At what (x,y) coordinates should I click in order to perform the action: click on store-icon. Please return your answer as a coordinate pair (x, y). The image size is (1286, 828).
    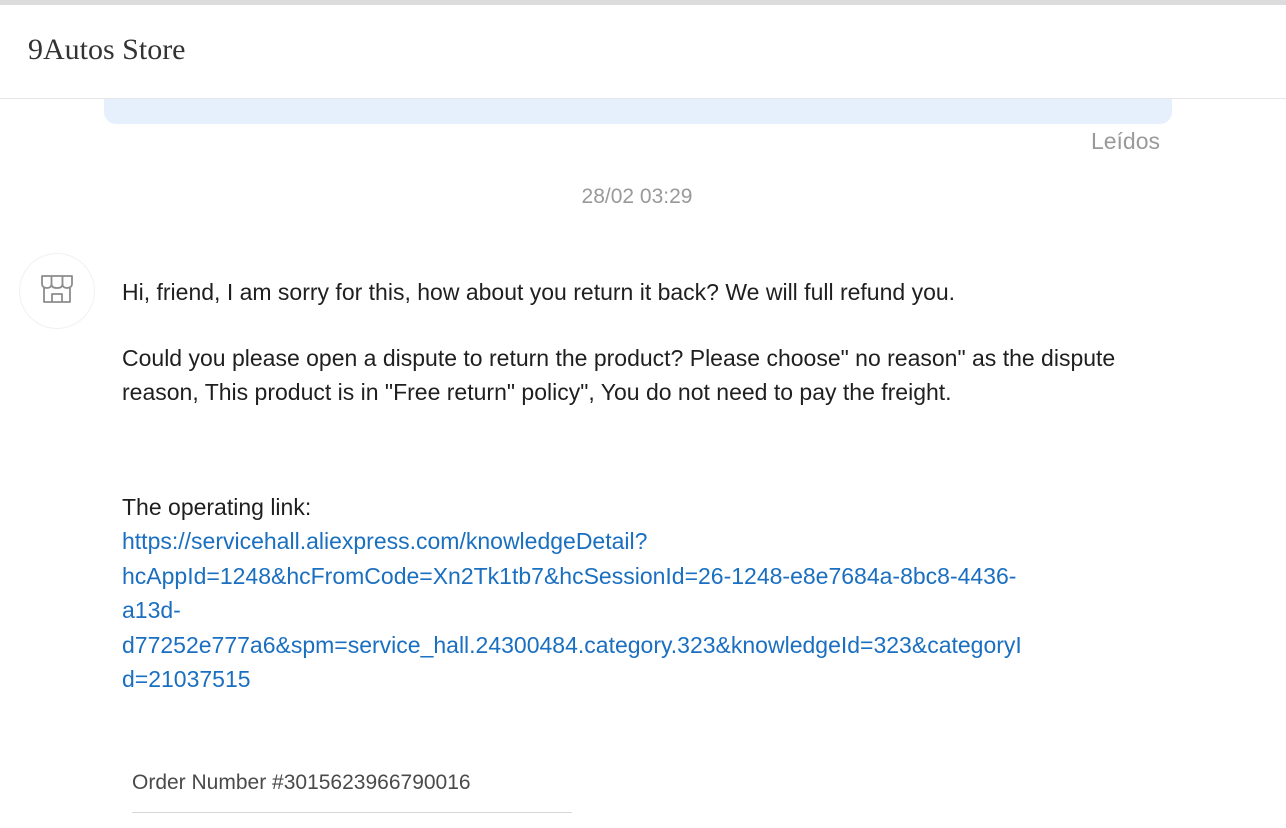
    Looking at the image, I should click on (57, 291).